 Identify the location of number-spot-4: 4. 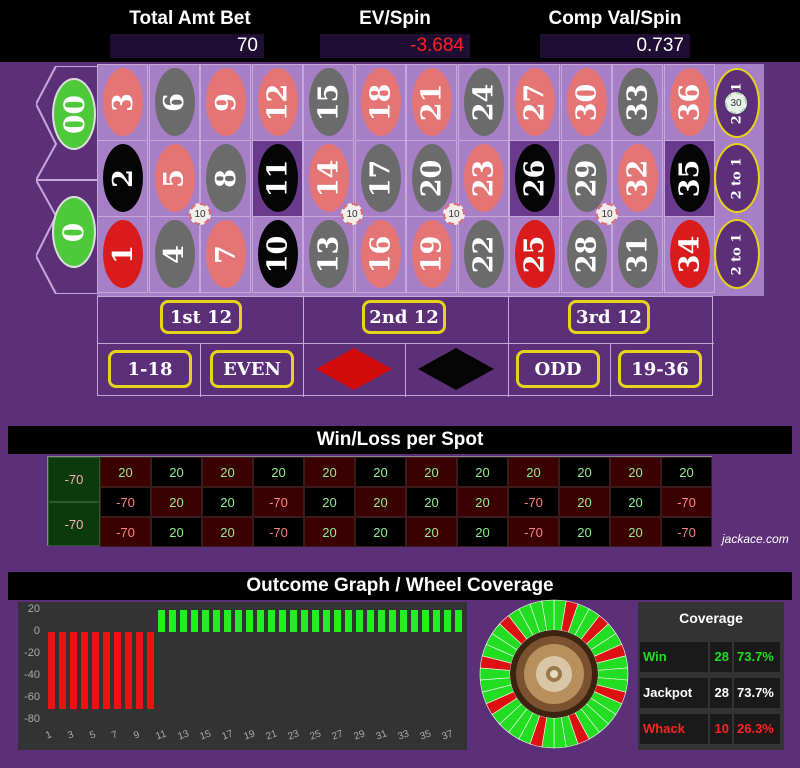
(174, 254).